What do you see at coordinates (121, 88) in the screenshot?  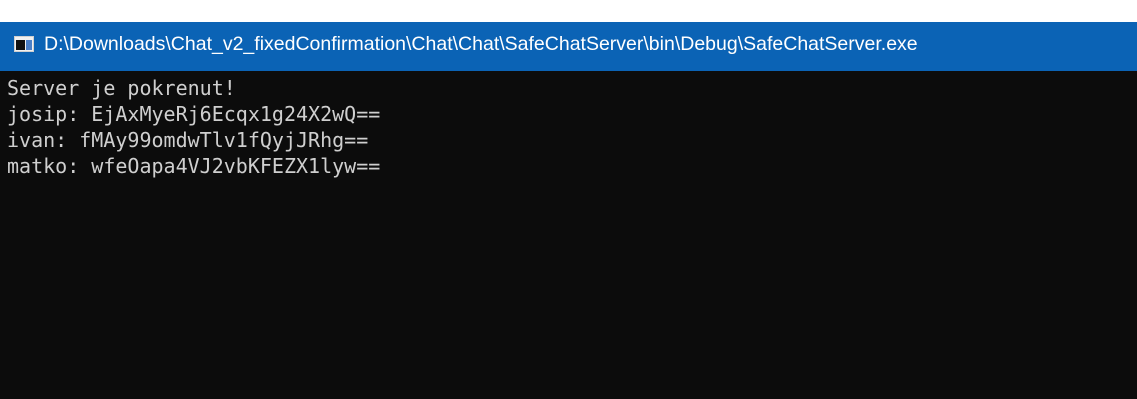 I see `console-line-server-status: Server je pokrenut!` at bounding box center [121, 88].